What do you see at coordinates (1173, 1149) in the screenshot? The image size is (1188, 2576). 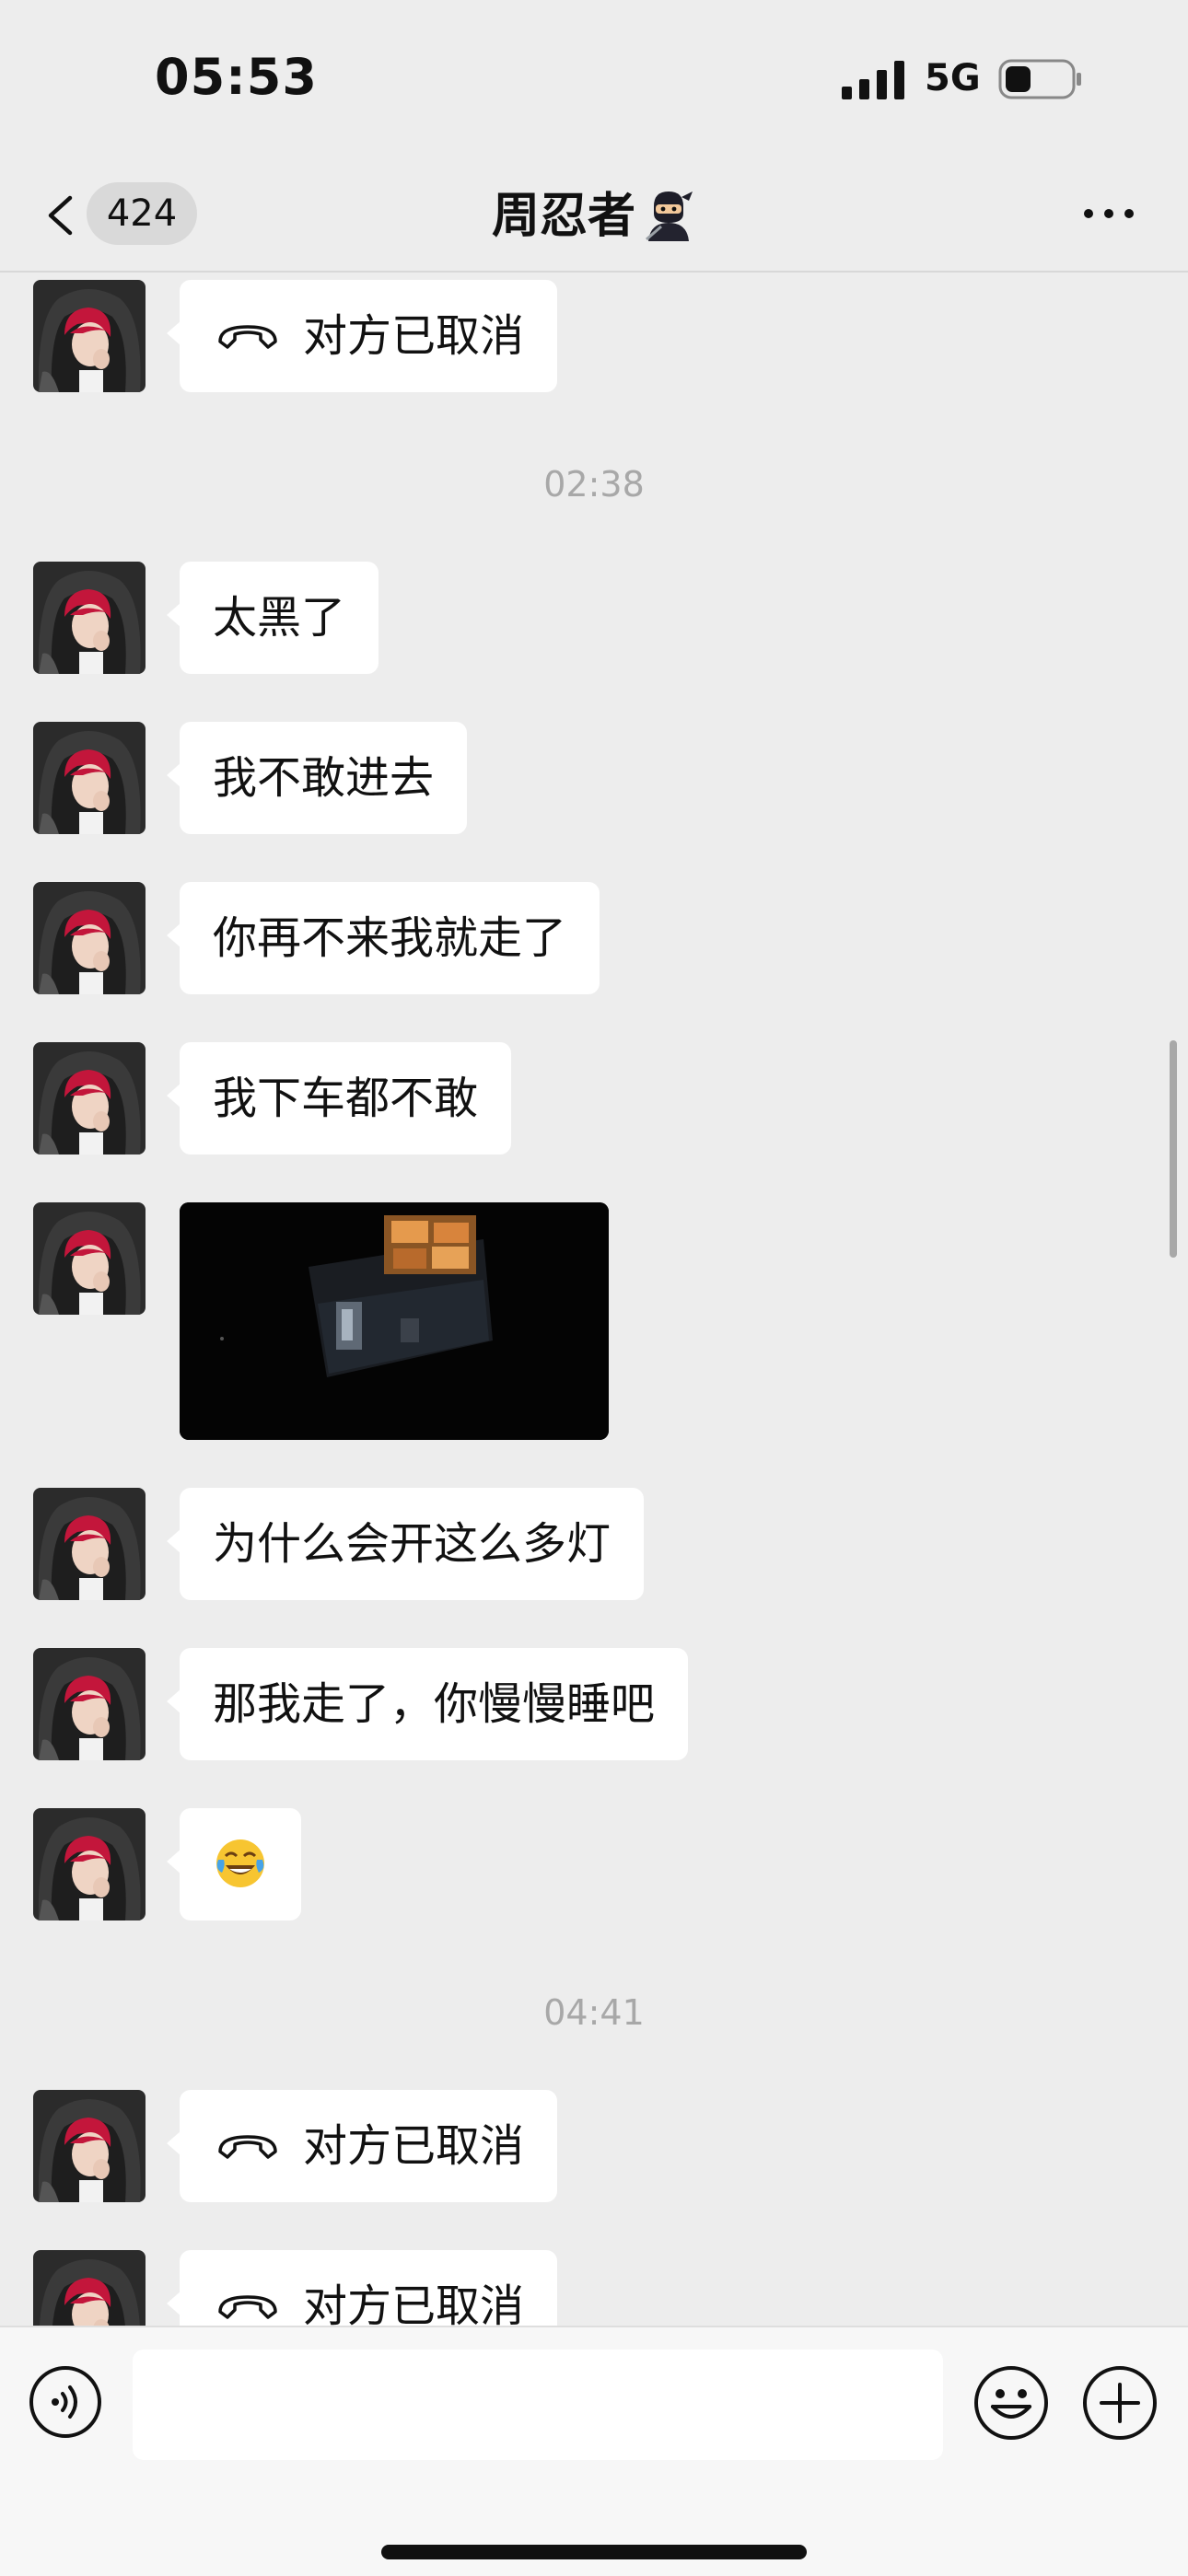 I see `scrollbar` at bounding box center [1173, 1149].